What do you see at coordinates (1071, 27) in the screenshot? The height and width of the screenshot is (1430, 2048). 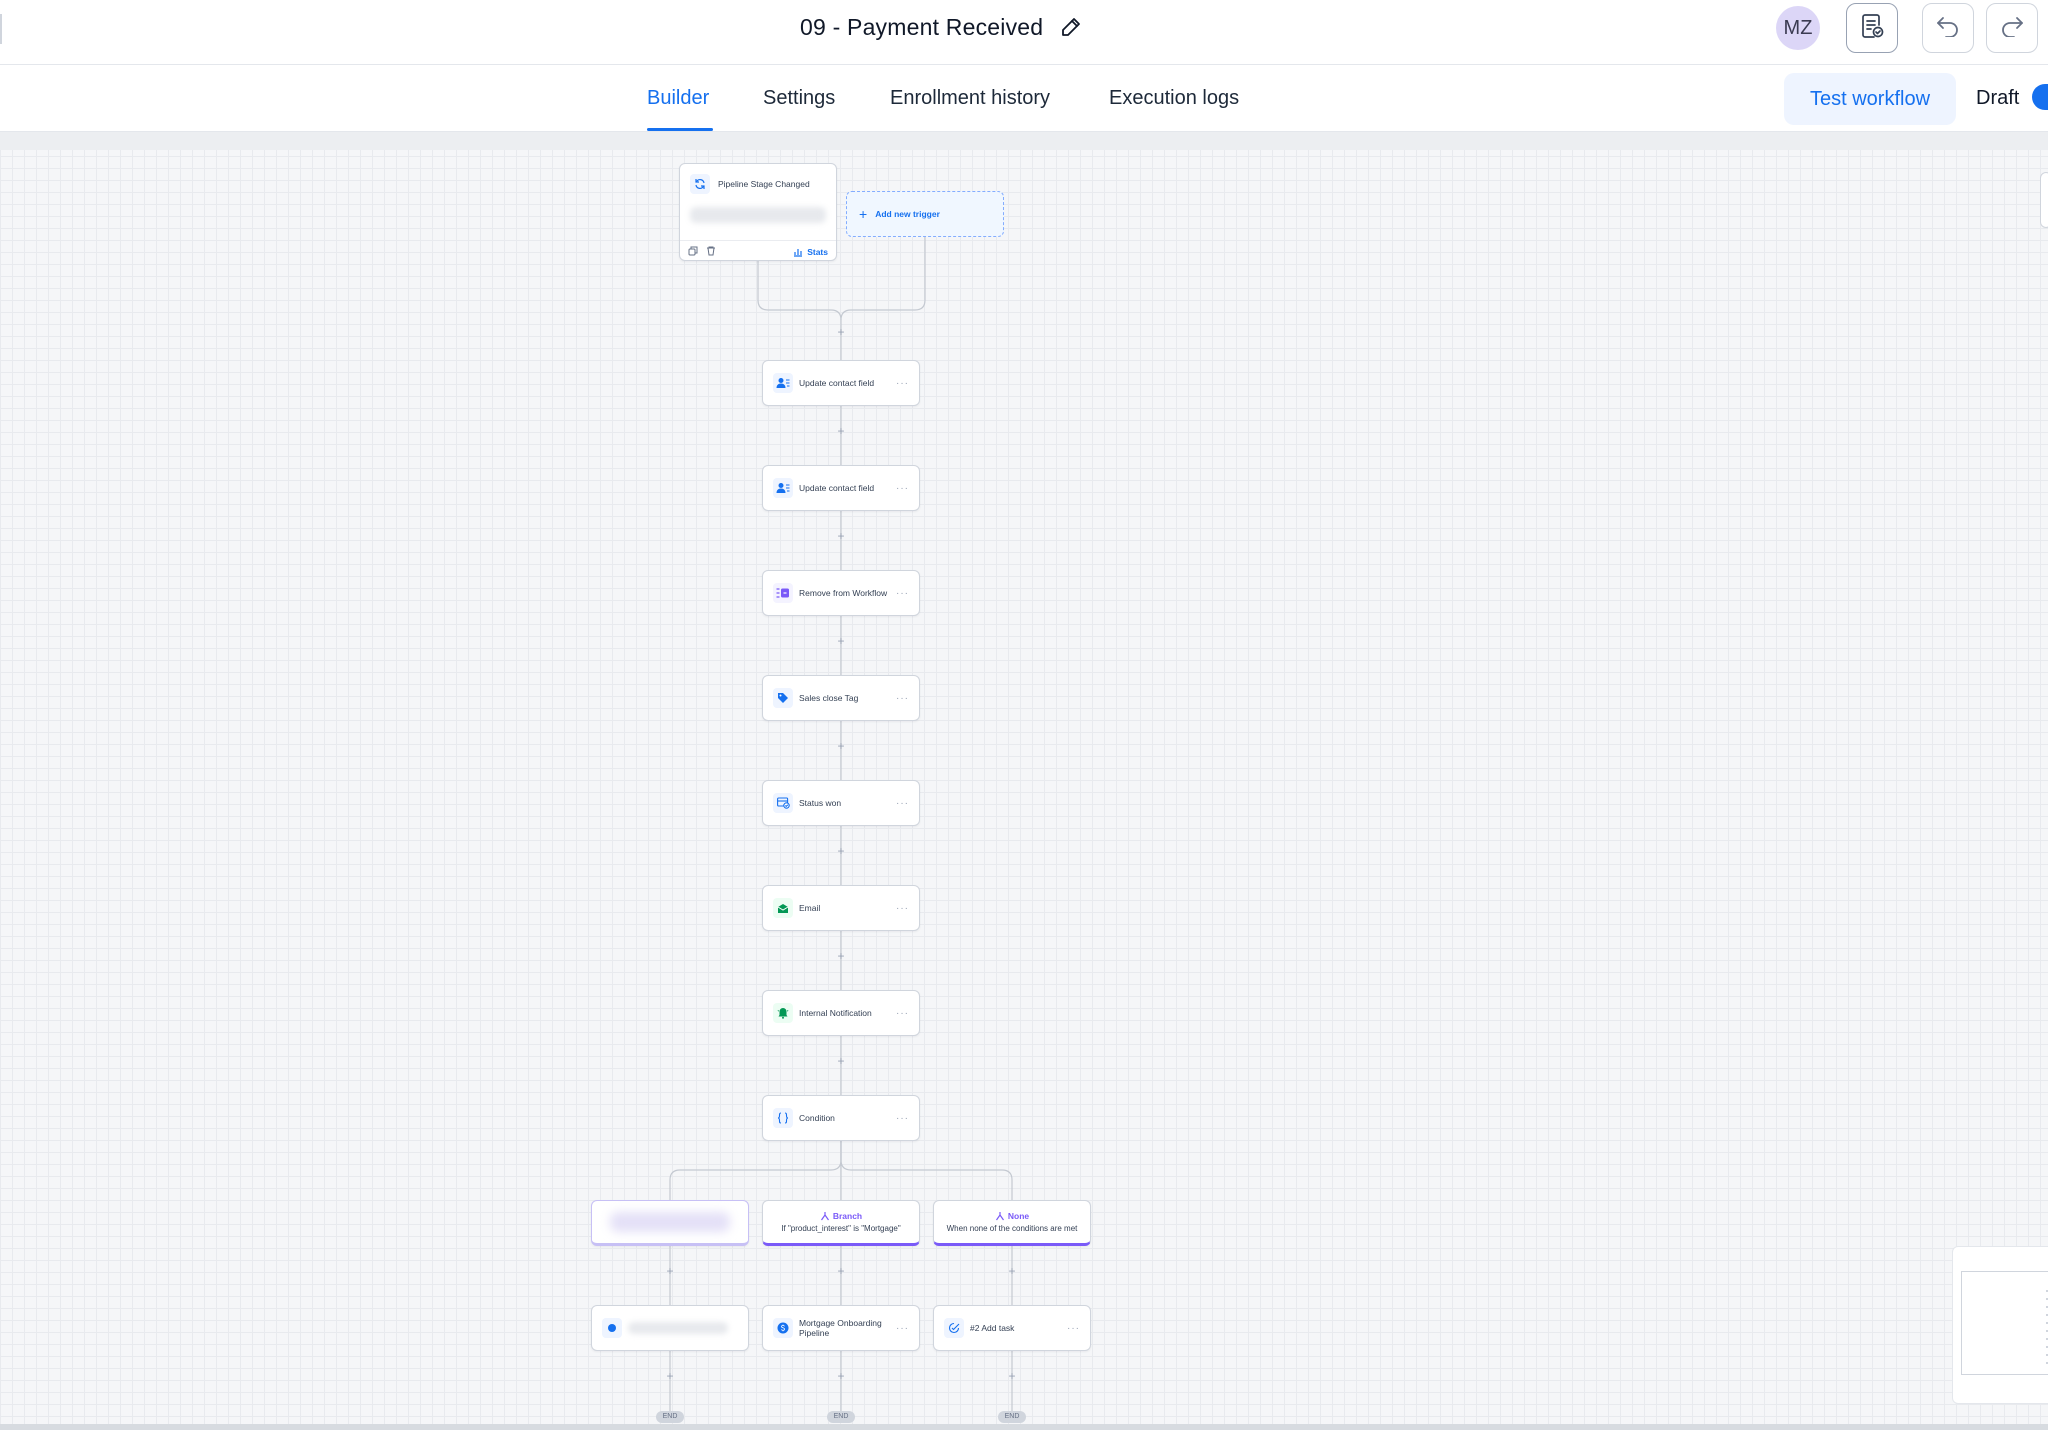 I see `pencil-icon` at bounding box center [1071, 27].